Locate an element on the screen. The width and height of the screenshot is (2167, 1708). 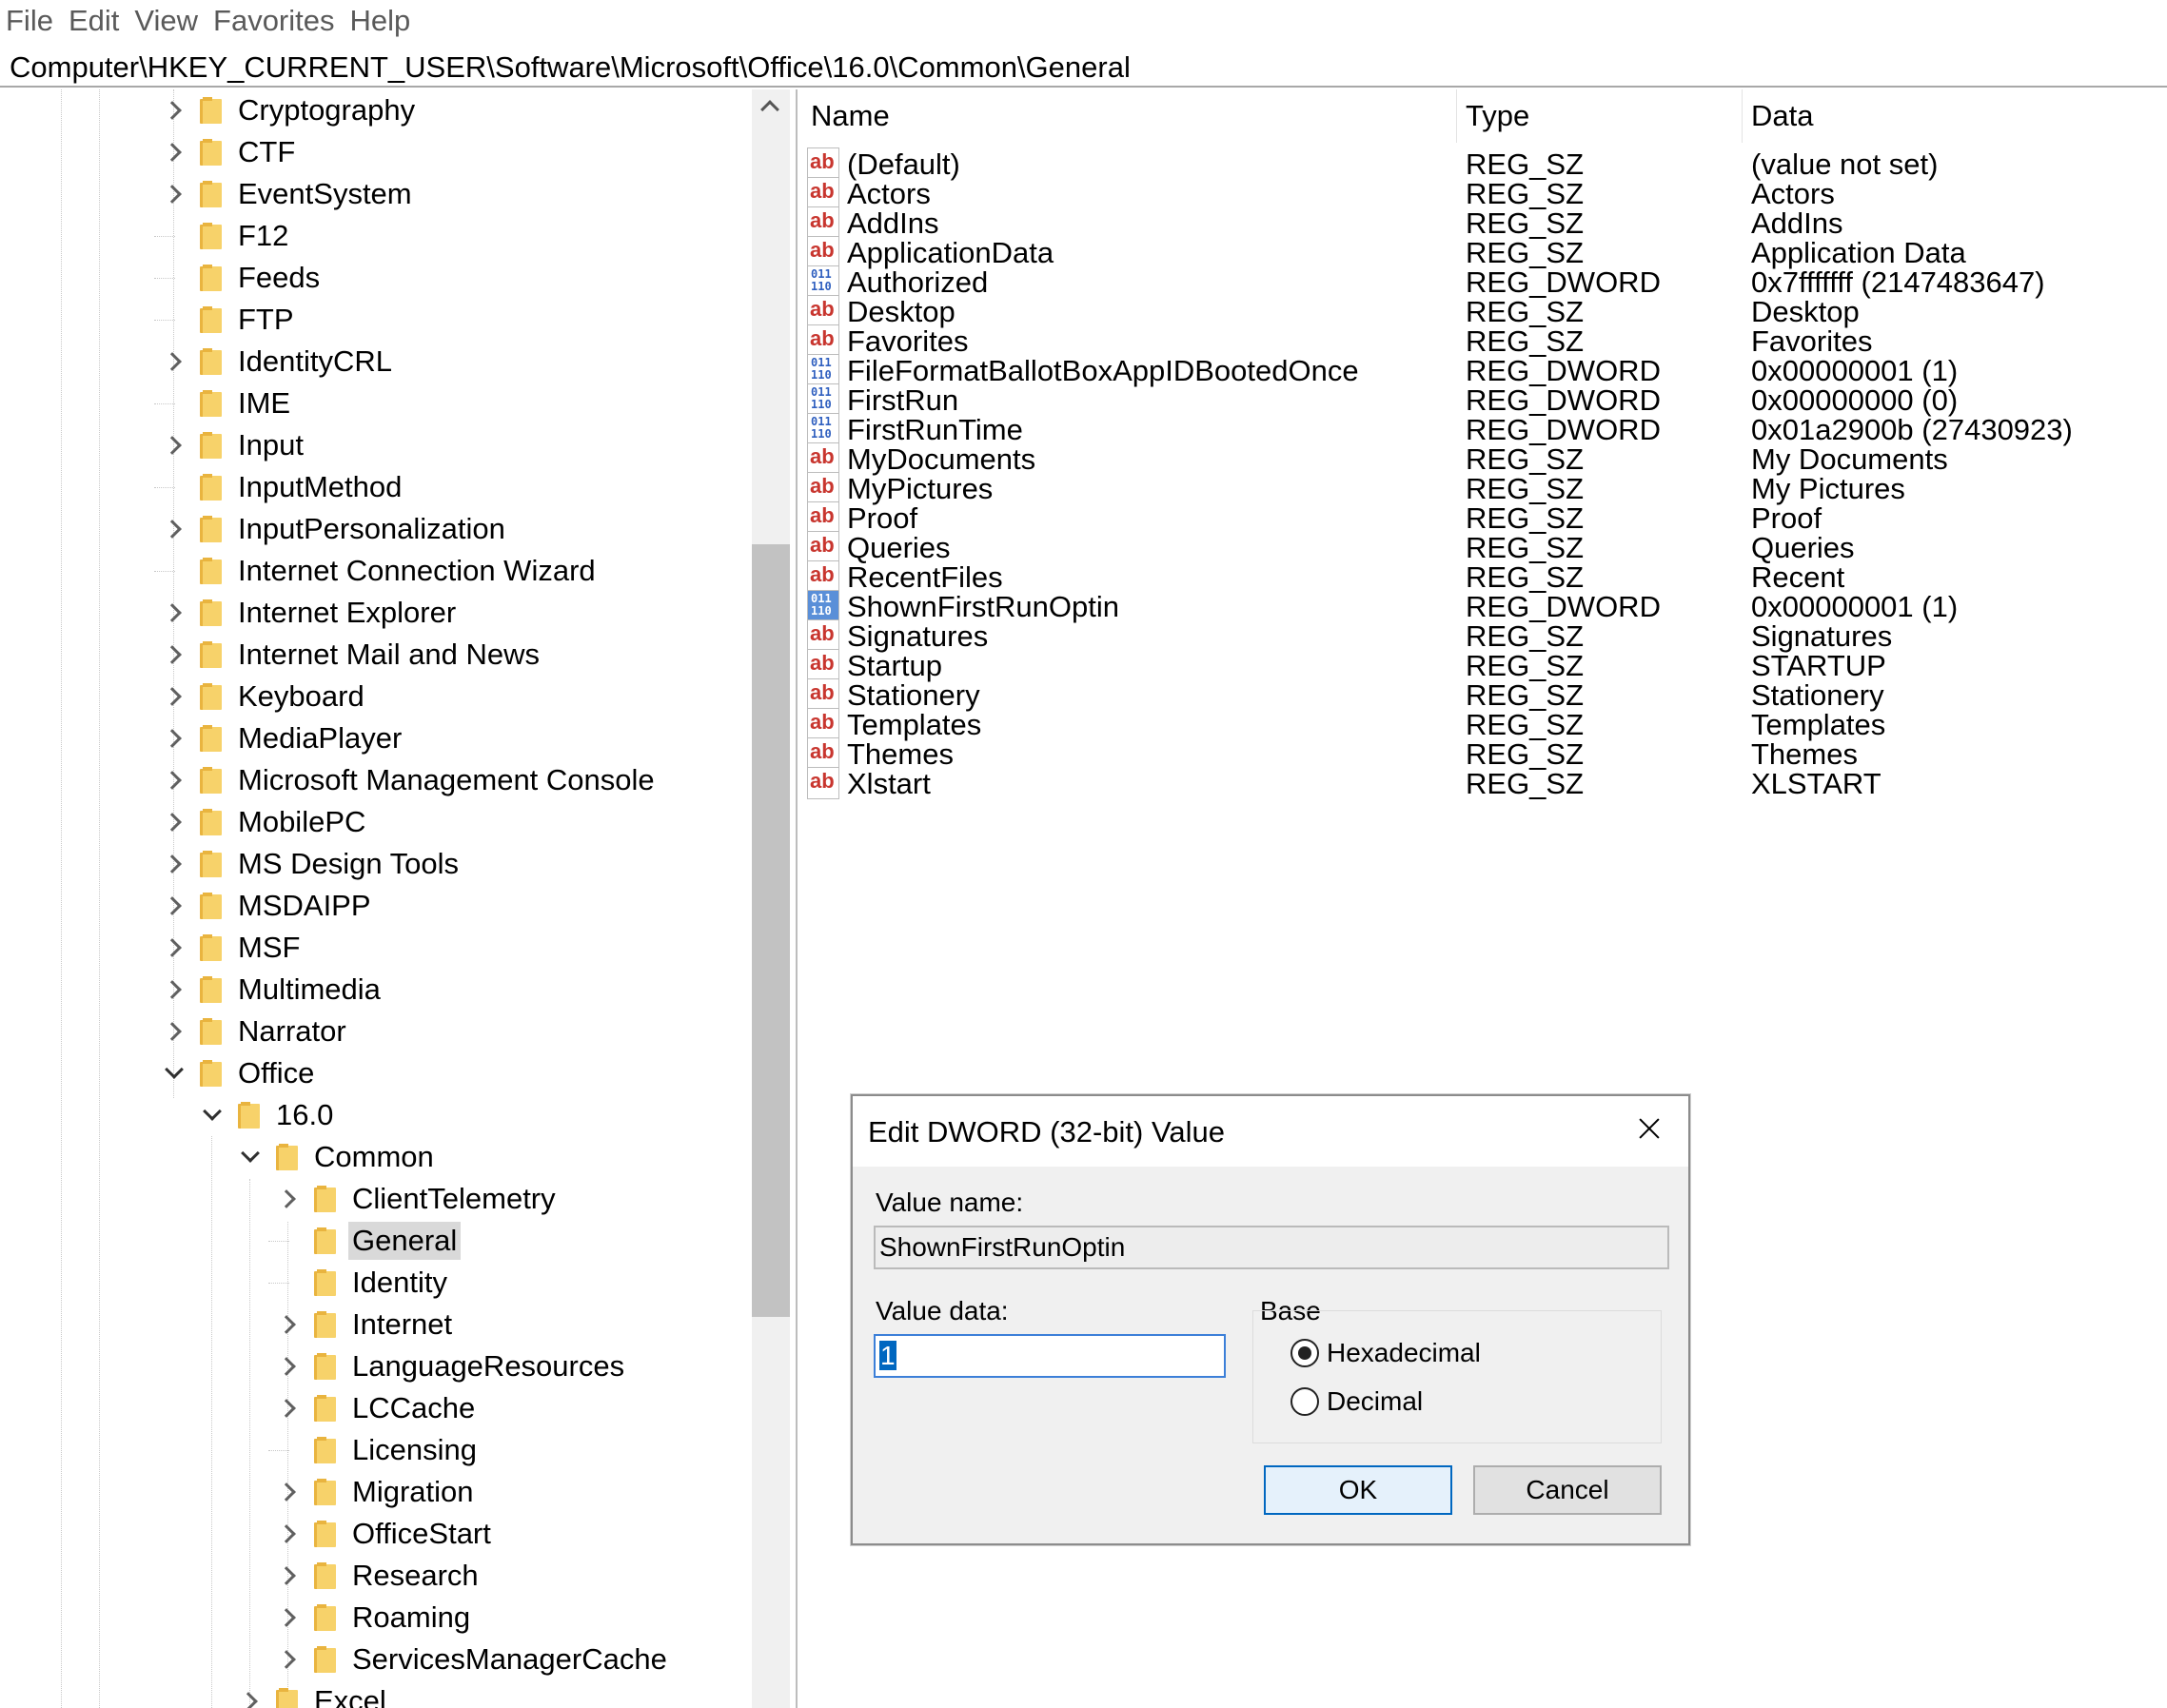
tree-node: Keyboard is located at coordinates (265, 696).